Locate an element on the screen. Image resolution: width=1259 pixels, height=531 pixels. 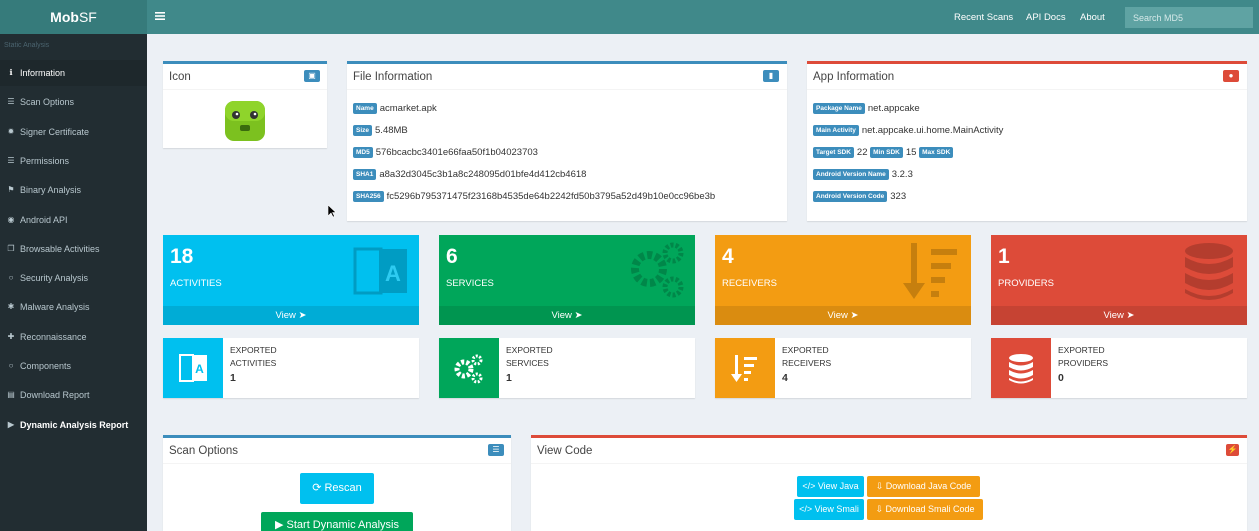
download-smali-code-button: ⇩ Download Smali Code is located at coordinates (925, 509).